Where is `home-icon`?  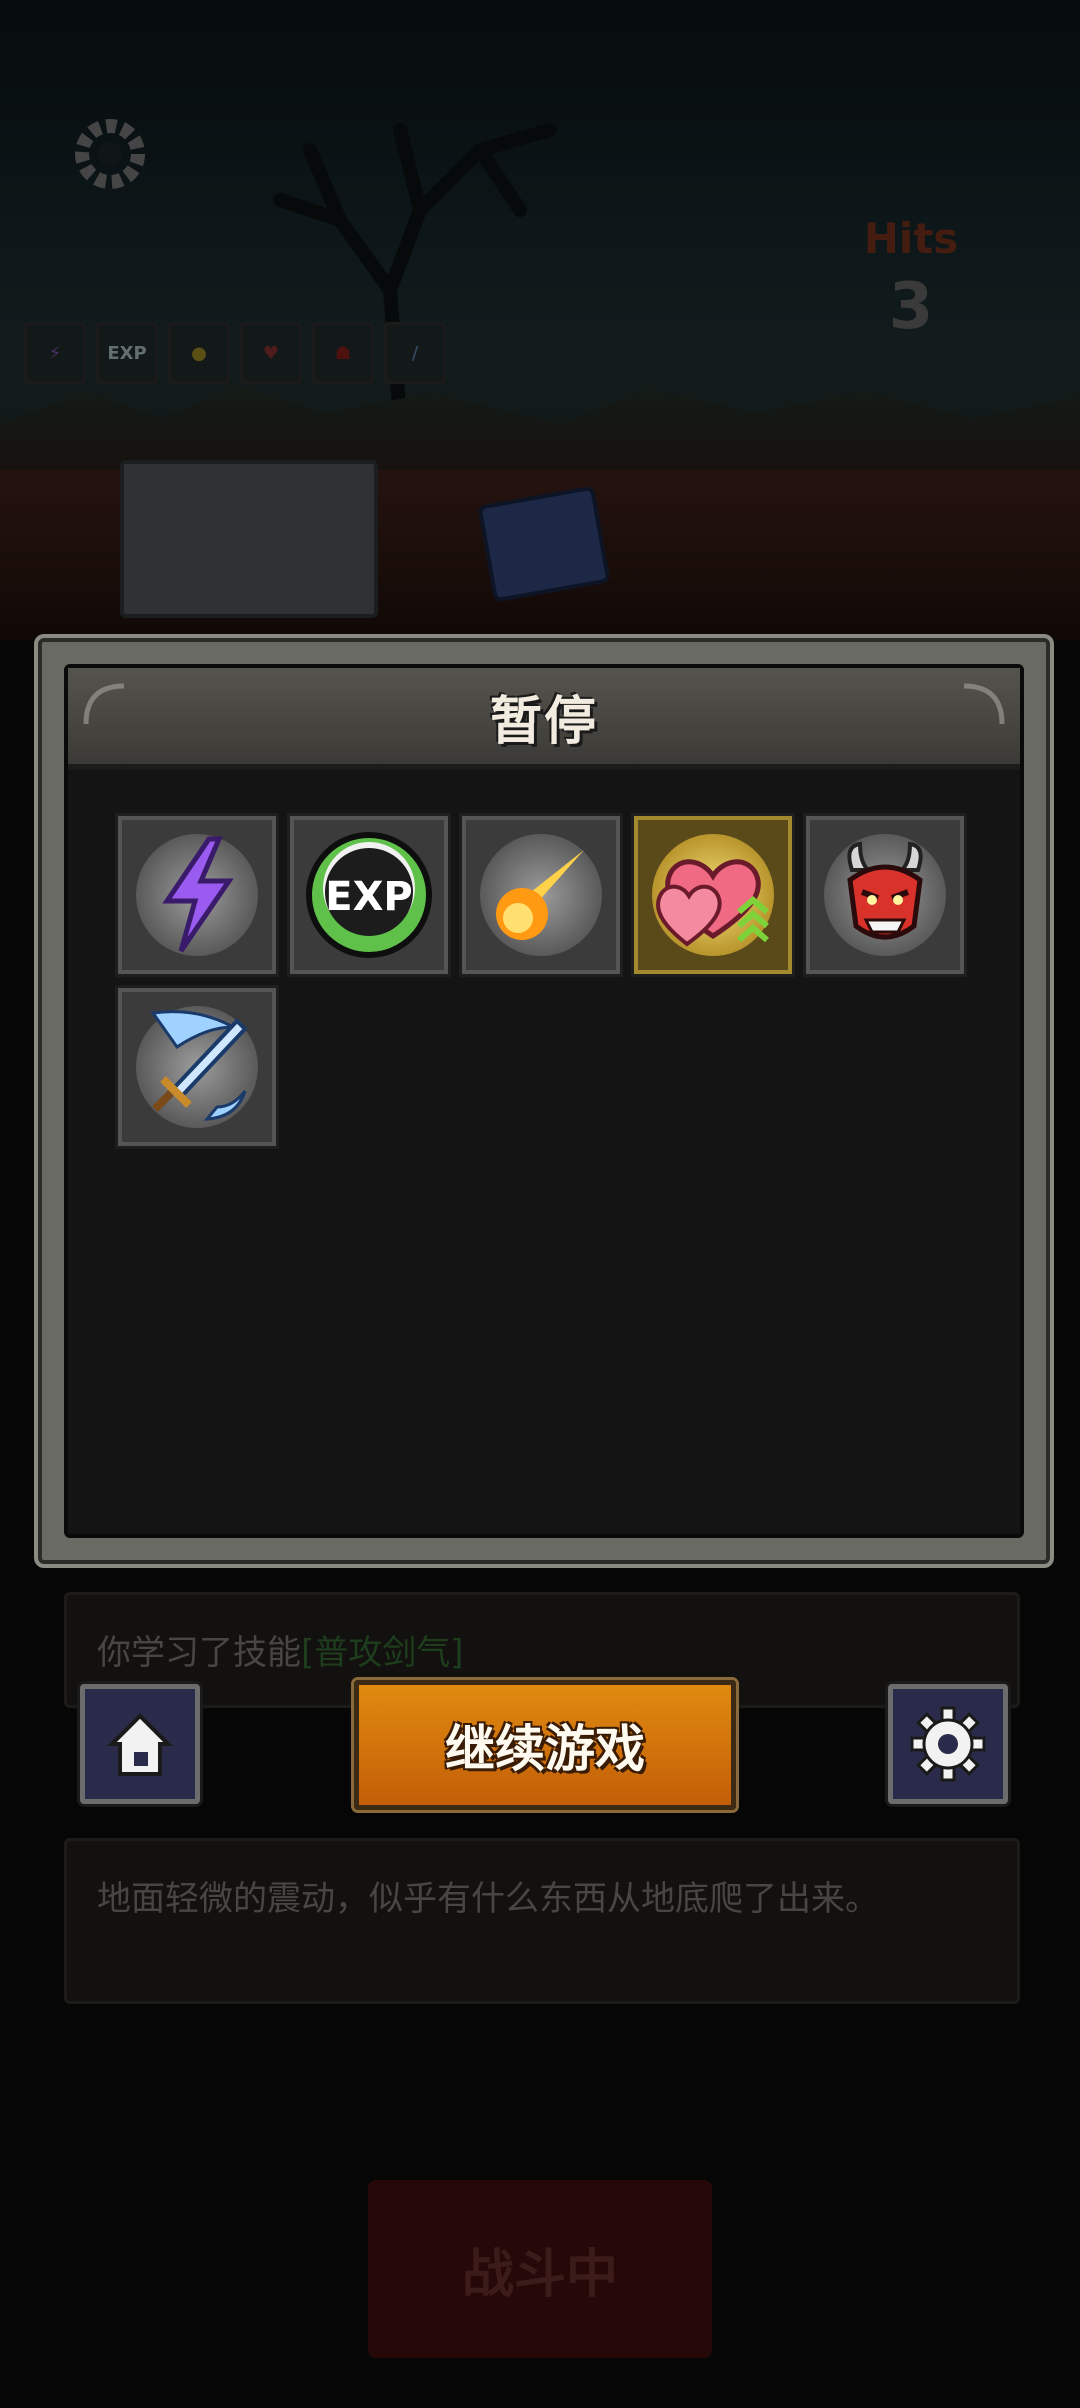 home-icon is located at coordinates (140, 1744).